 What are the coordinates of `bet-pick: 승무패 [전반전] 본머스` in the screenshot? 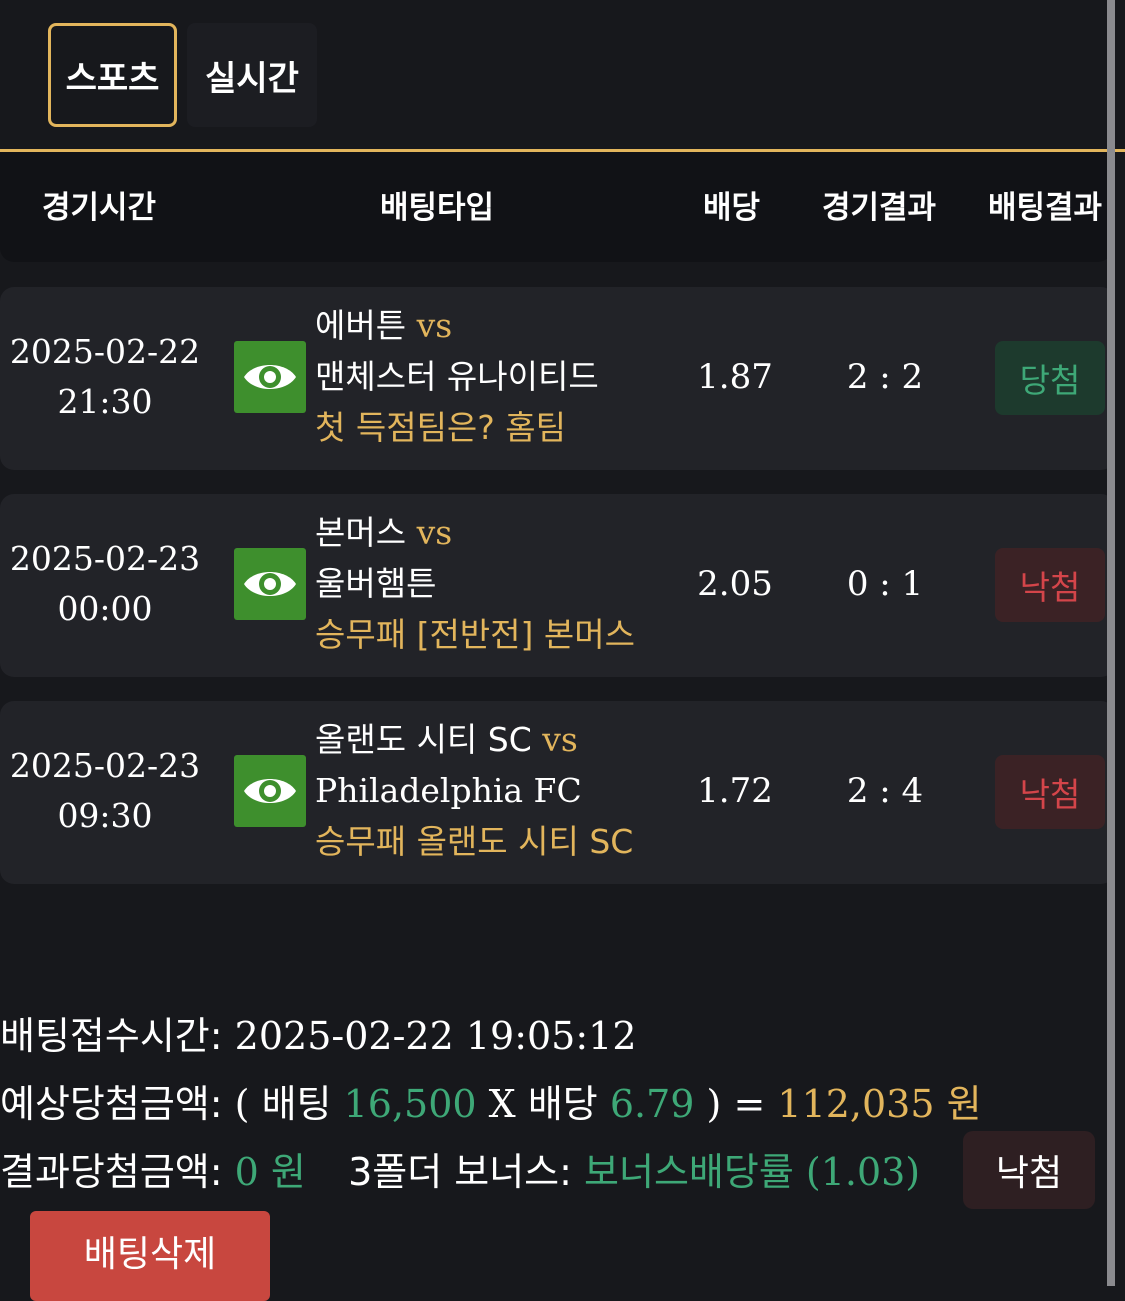 It's located at (475, 634).